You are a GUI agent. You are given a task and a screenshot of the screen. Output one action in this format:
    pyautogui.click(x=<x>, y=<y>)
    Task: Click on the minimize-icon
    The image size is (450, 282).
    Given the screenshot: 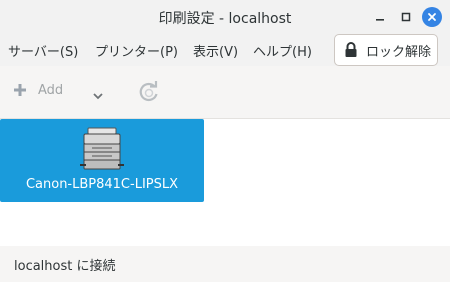 What is the action you would take?
    pyautogui.click(x=380, y=20)
    